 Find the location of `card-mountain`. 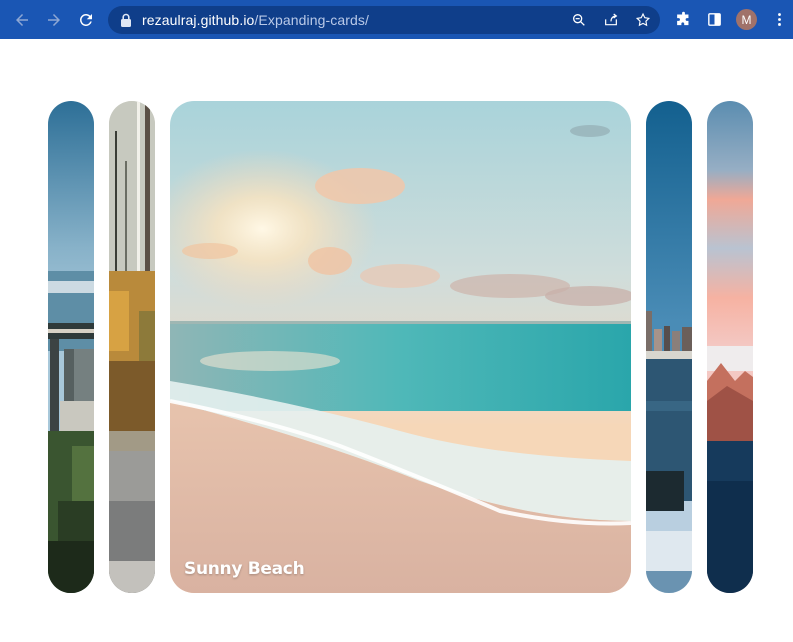

card-mountain is located at coordinates (730, 347).